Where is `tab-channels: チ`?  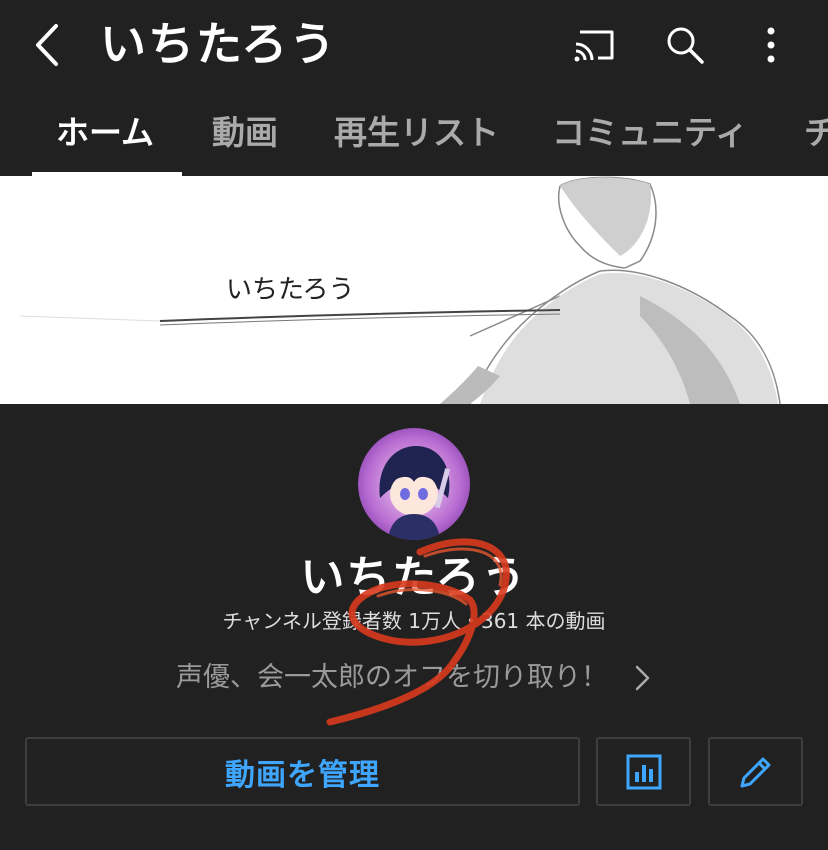 tab-channels: チ is located at coordinates (816, 133).